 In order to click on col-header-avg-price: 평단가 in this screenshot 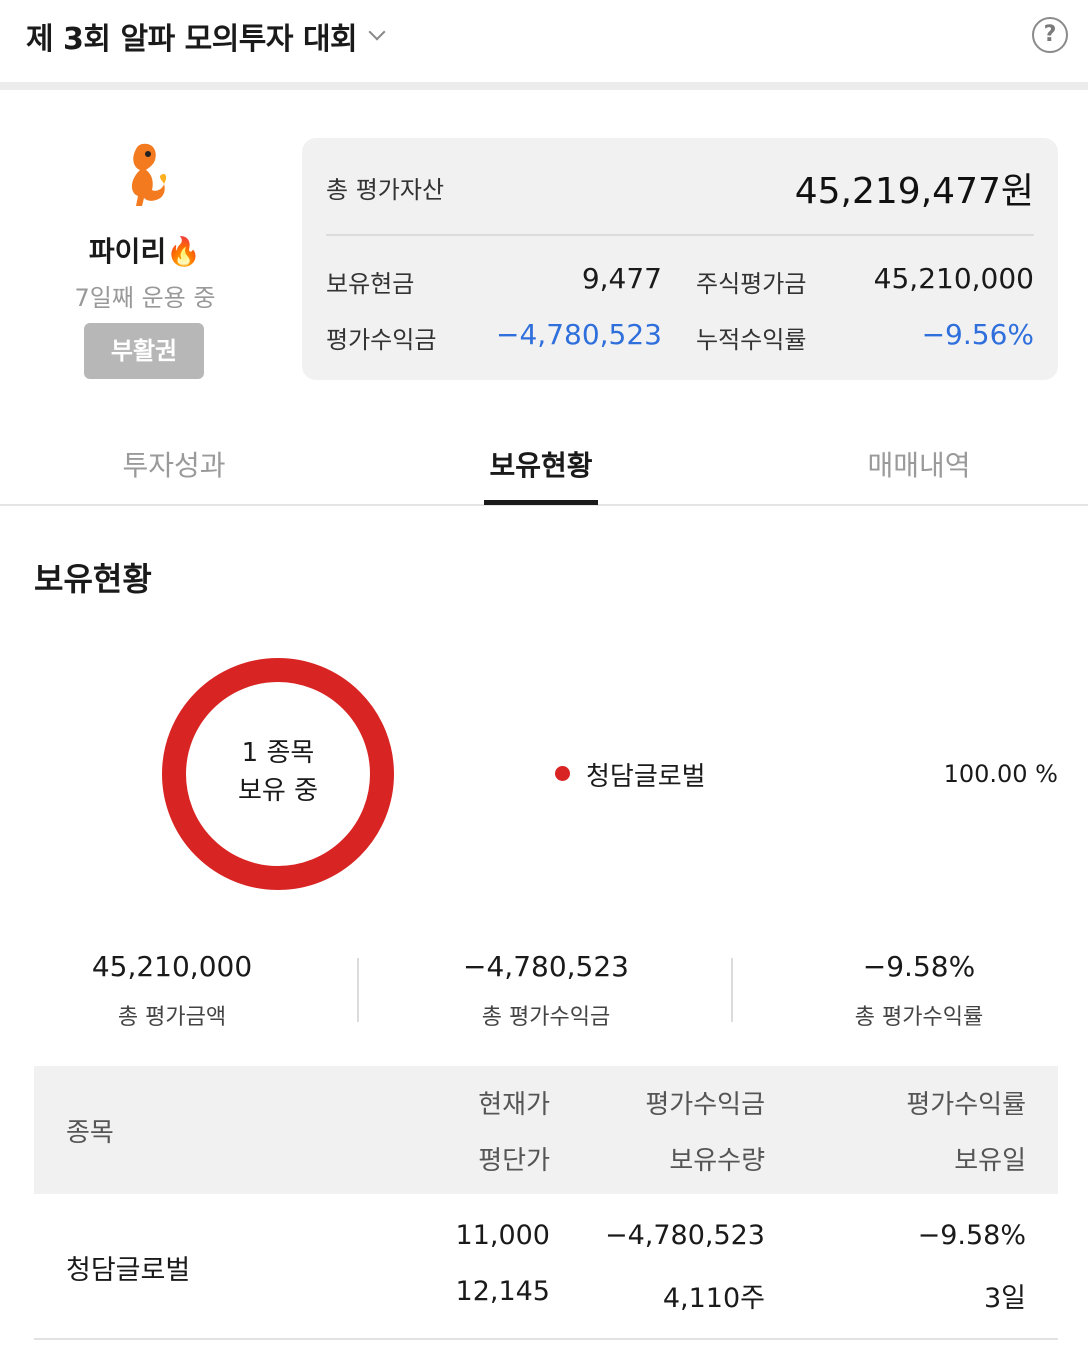, I will do `click(514, 1161)`.